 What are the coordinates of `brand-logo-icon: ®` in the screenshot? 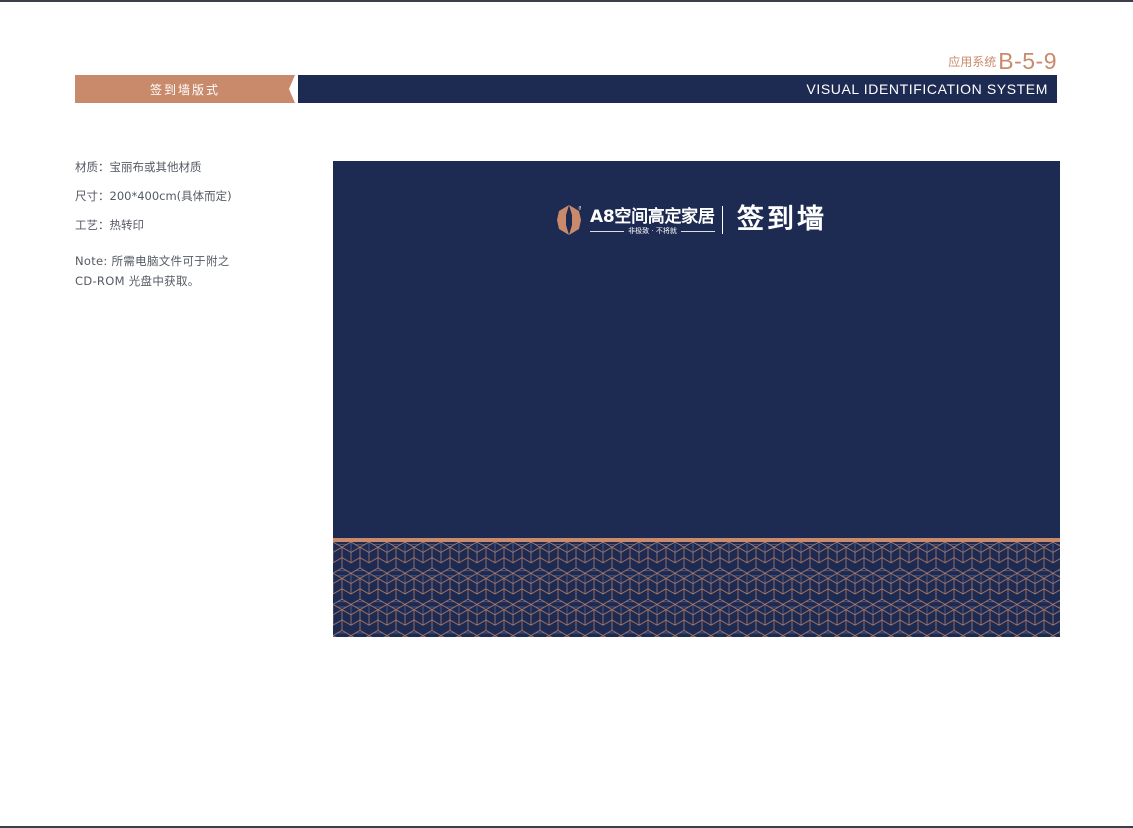 It's located at (569, 220).